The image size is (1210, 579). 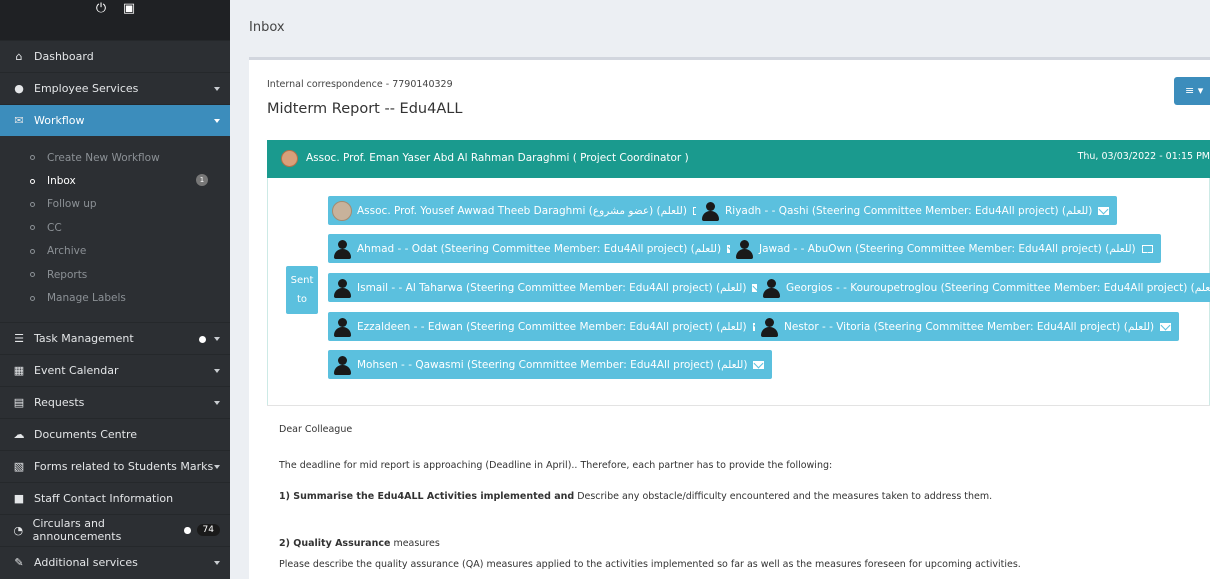 I want to click on sidebar-item-dashboard: ⌂ Dashboard, so click(x=115, y=56).